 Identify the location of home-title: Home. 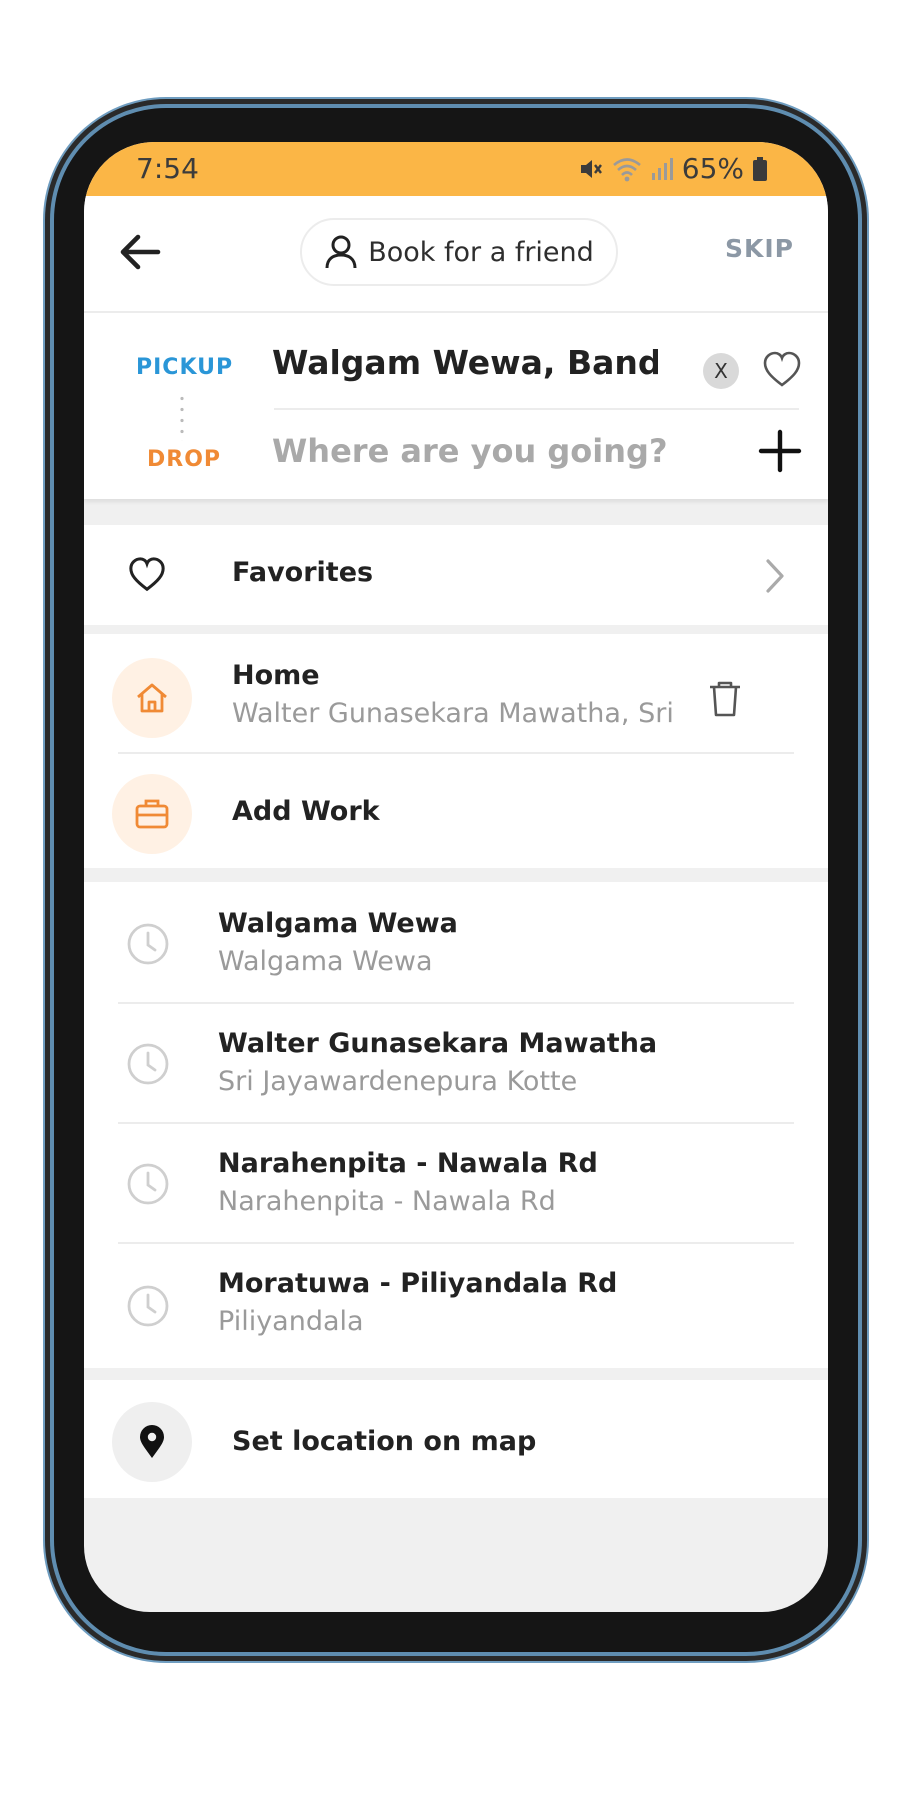
(276, 675).